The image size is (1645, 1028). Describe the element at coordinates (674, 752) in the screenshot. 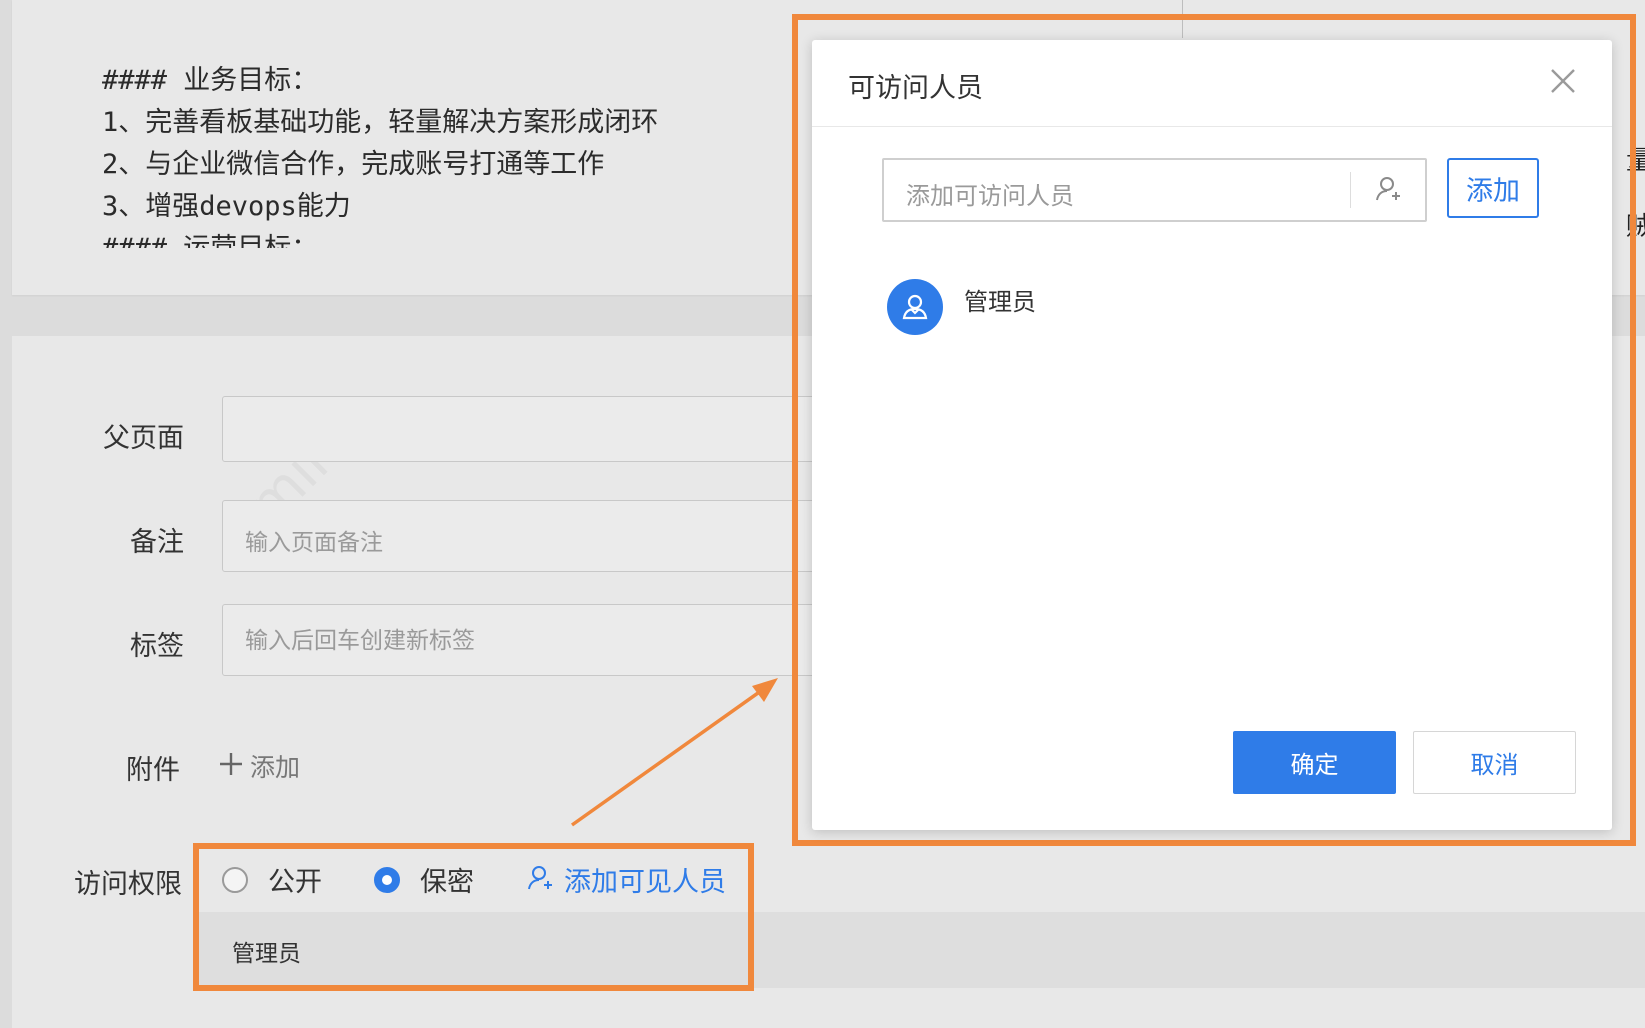

I see `annotation-arrow` at that location.